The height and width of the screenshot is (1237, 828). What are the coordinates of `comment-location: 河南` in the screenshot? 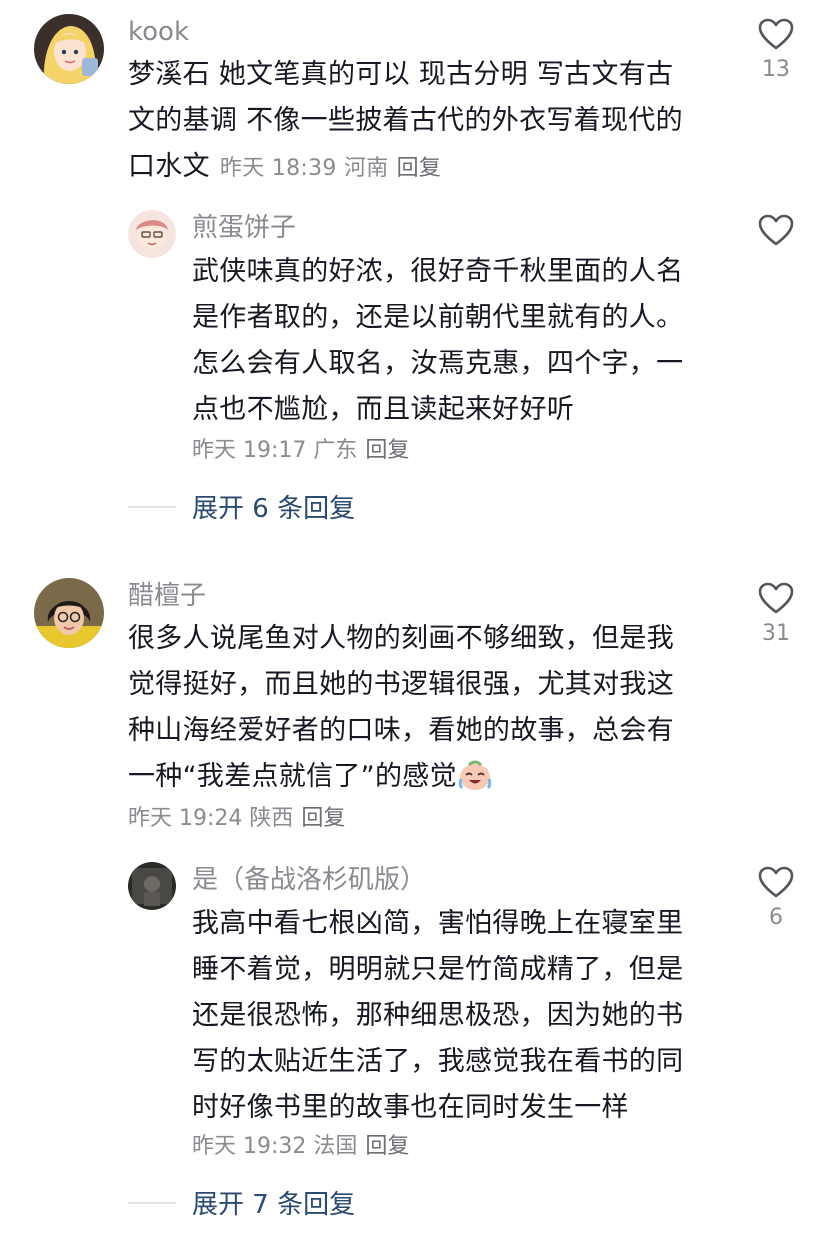 It's located at (366, 168).